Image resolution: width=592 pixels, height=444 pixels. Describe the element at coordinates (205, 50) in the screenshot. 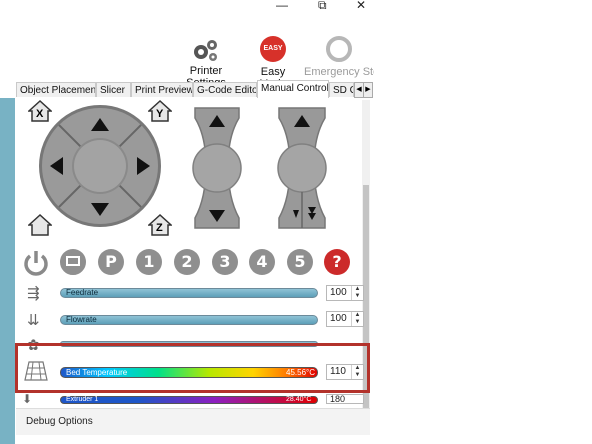

I see `gears-icon` at that location.